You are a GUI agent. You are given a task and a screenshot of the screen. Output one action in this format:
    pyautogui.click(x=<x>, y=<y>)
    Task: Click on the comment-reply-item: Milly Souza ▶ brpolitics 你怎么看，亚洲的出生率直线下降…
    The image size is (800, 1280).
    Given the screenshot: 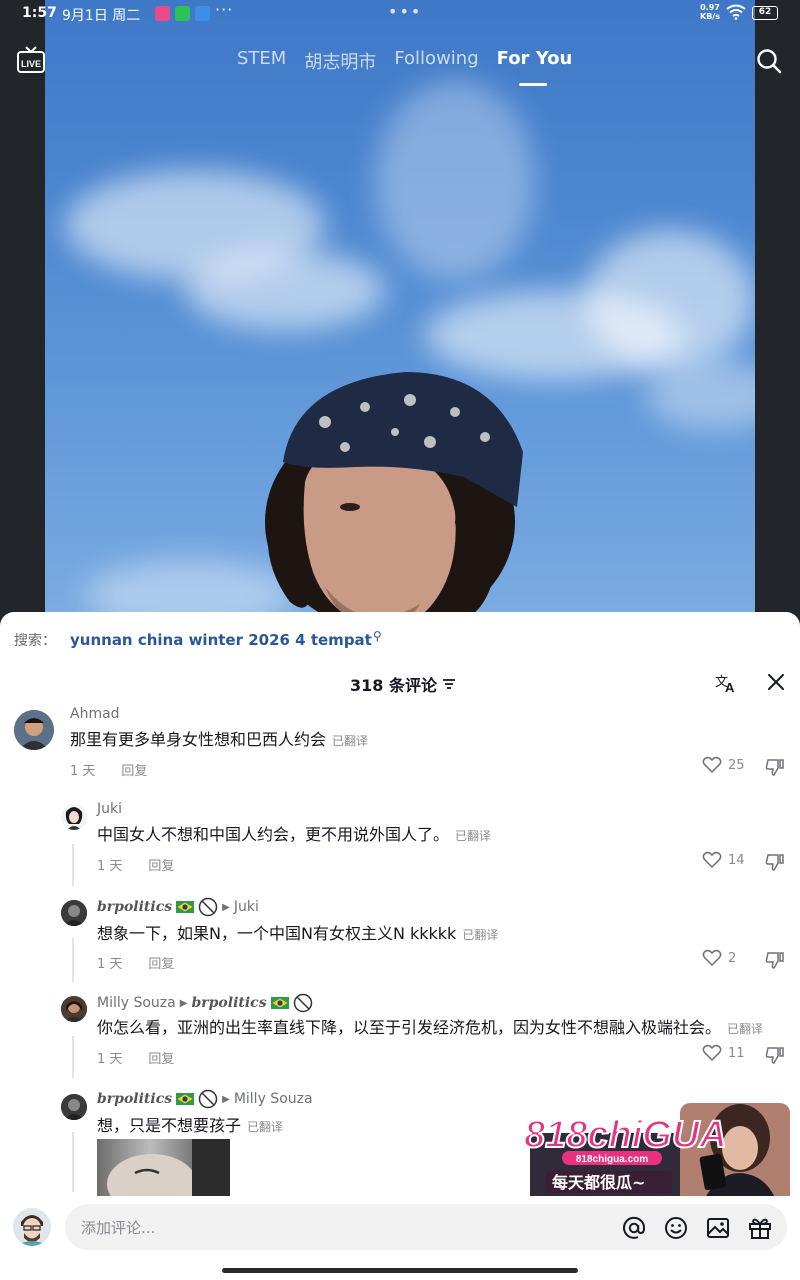 What is the action you would take?
    pyautogui.click(x=400, y=1034)
    